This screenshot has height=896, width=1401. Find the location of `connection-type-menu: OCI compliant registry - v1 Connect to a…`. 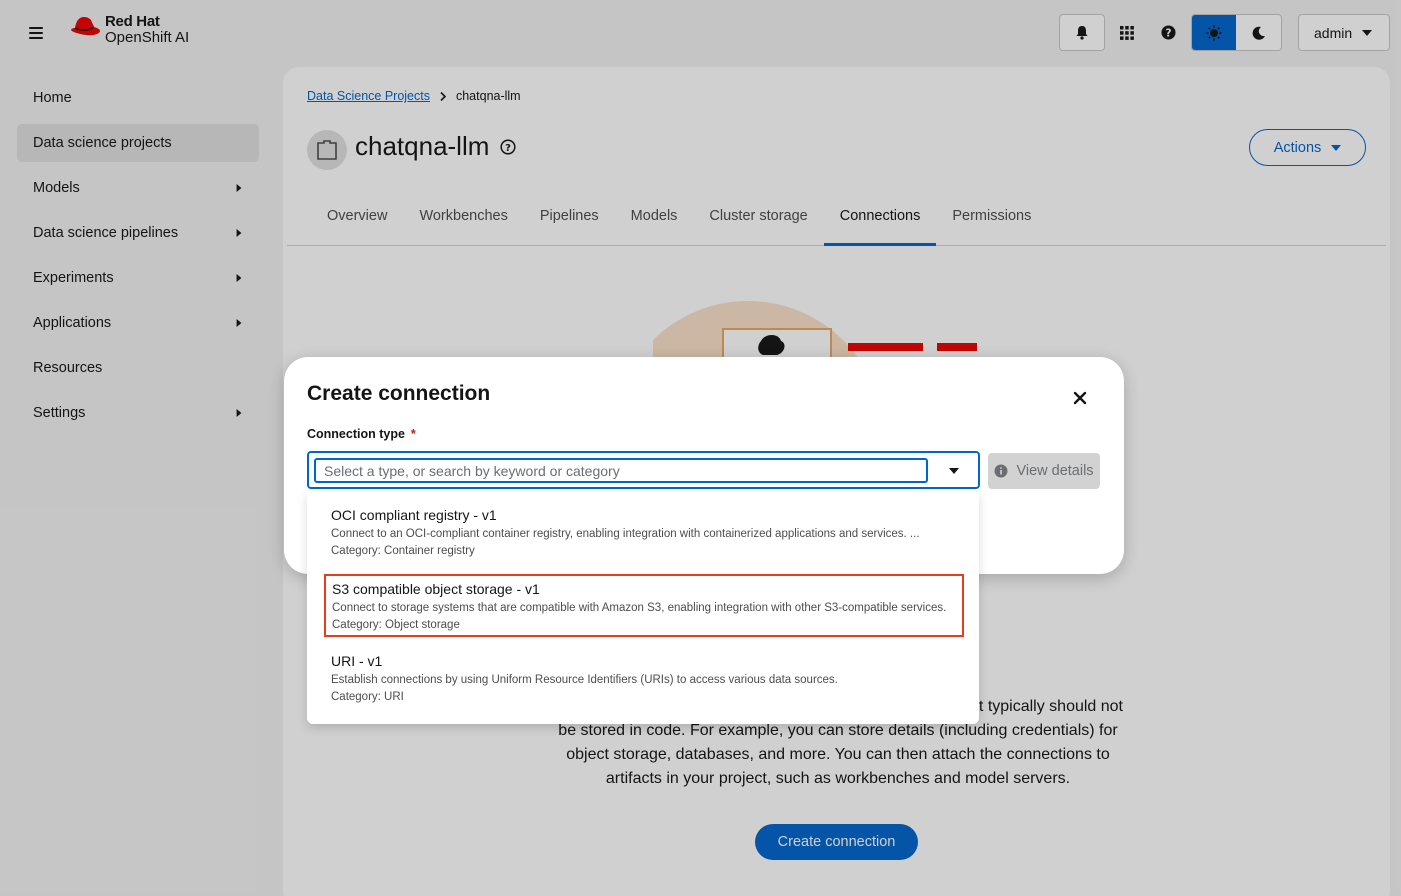

connection-type-menu: OCI compliant registry - v1 Connect to a… is located at coordinates (643, 608).